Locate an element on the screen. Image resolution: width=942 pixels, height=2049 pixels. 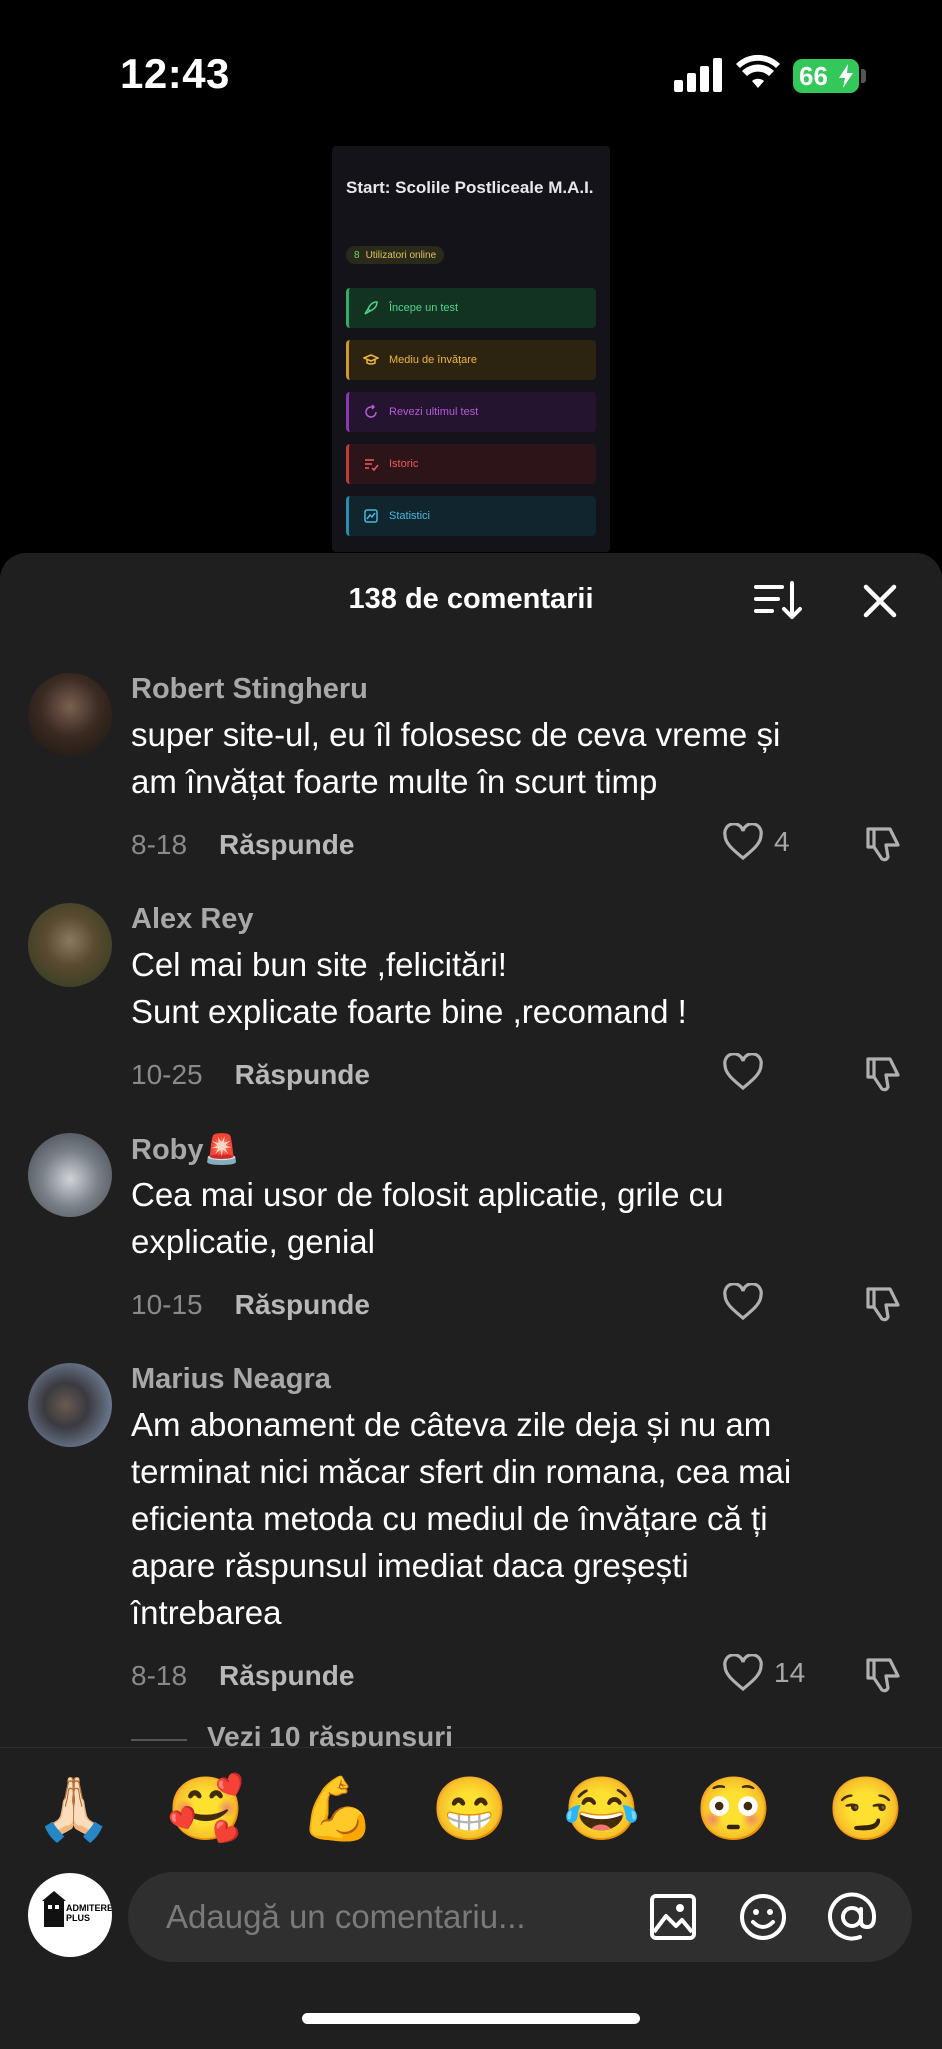
comment-author: Alex Rey is located at coordinates (192, 919).